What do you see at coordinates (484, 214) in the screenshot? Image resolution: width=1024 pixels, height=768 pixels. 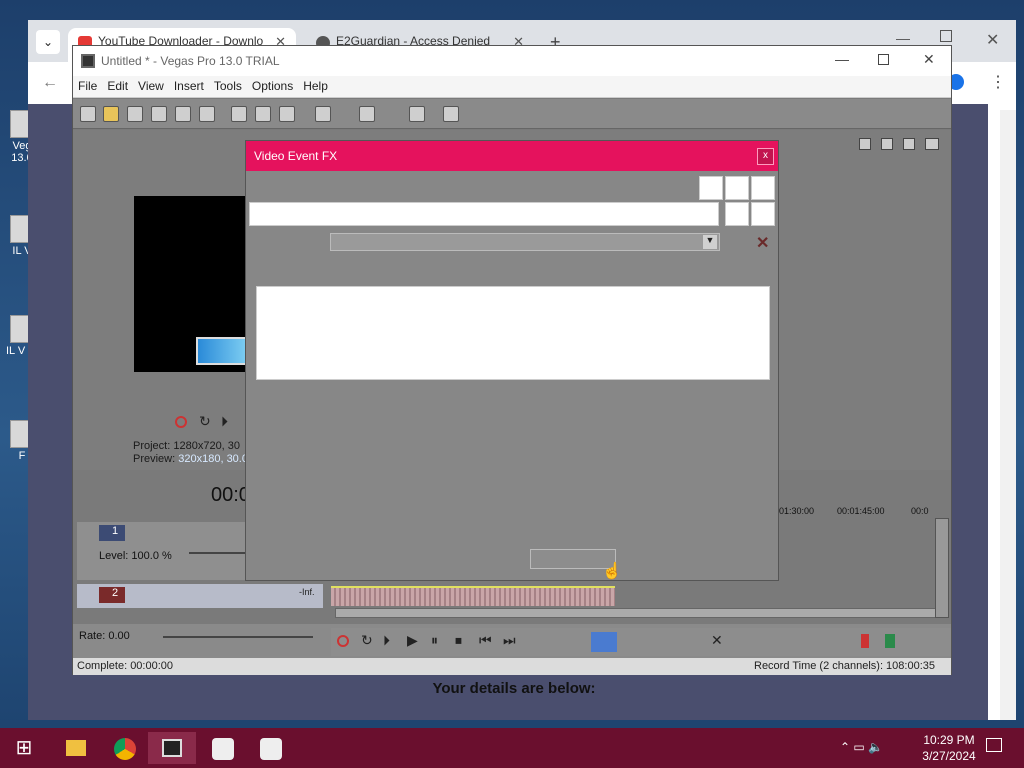 I see `fx-chain-field` at bounding box center [484, 214].